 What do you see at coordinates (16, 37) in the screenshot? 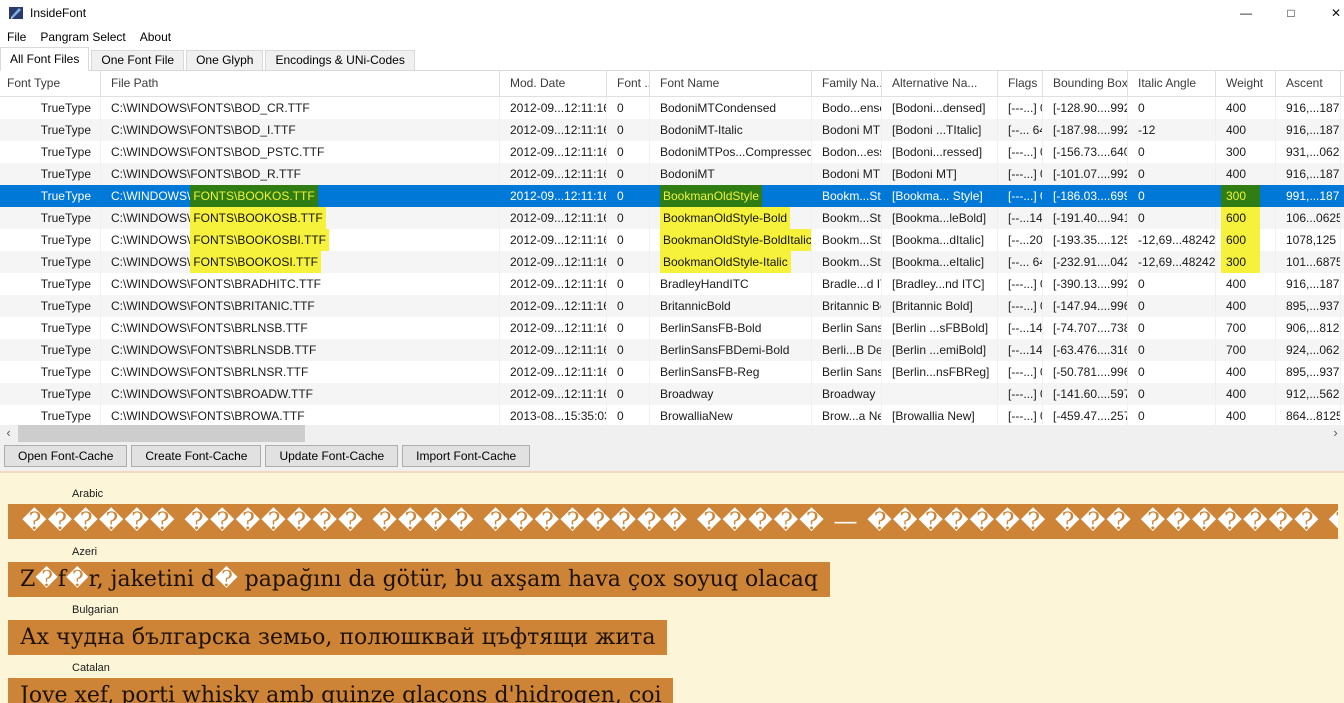
I see `menu-item-file: File` at bounding box center [16, 37].